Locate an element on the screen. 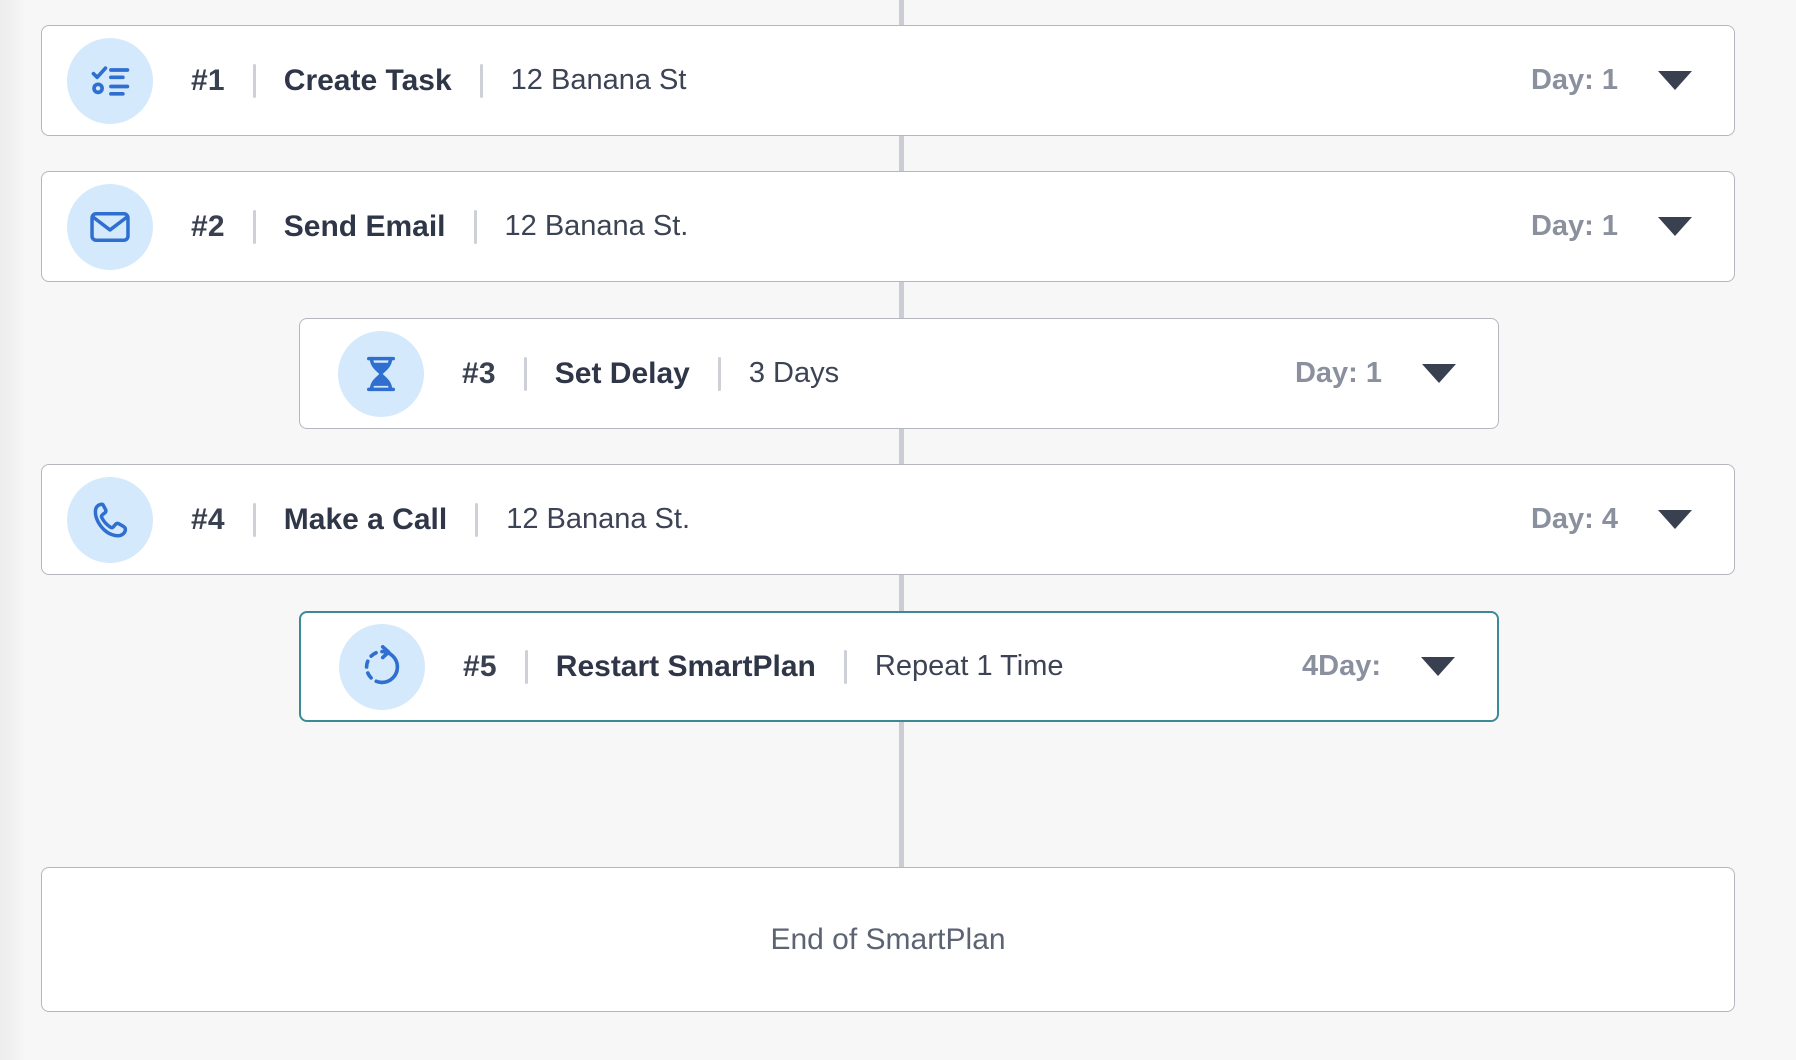 Image resolution: width=1796 pixels, height=1060 pixels. step-4-detail: 12 Banana St. is located at coordinates (598, 519).